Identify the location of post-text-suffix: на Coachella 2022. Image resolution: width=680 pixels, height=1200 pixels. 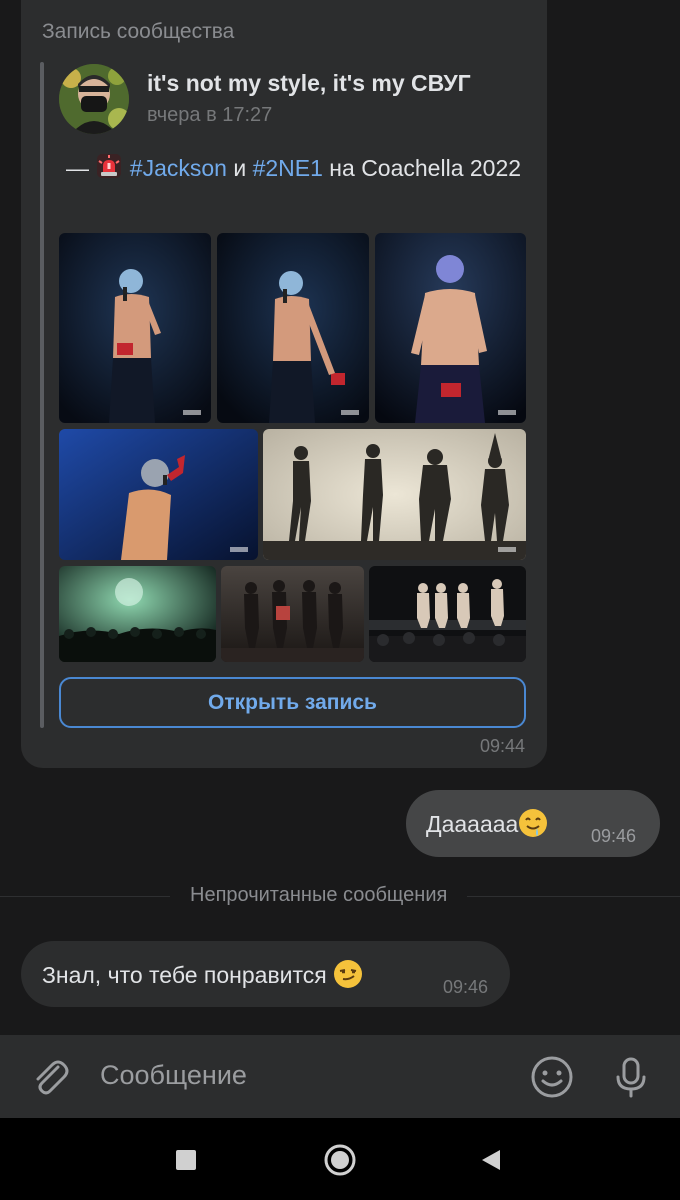
(422, 168).